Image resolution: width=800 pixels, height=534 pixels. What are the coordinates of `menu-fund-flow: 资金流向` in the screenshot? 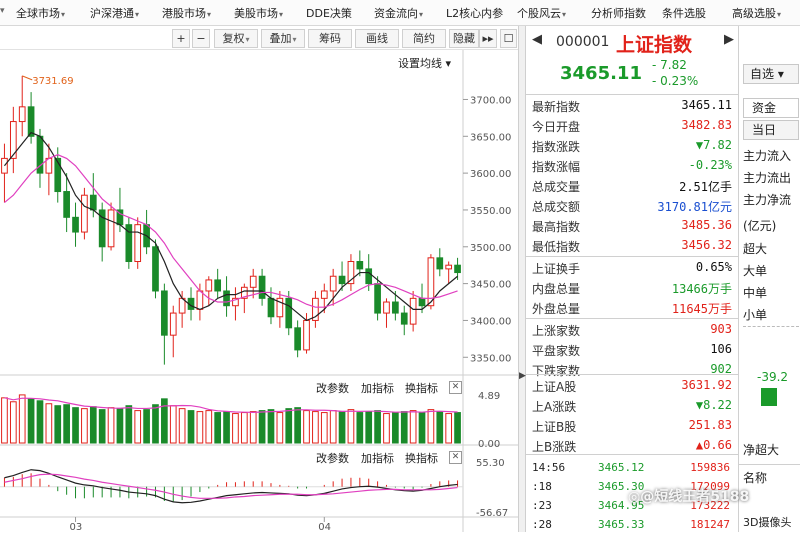 It's located at (398, 13).